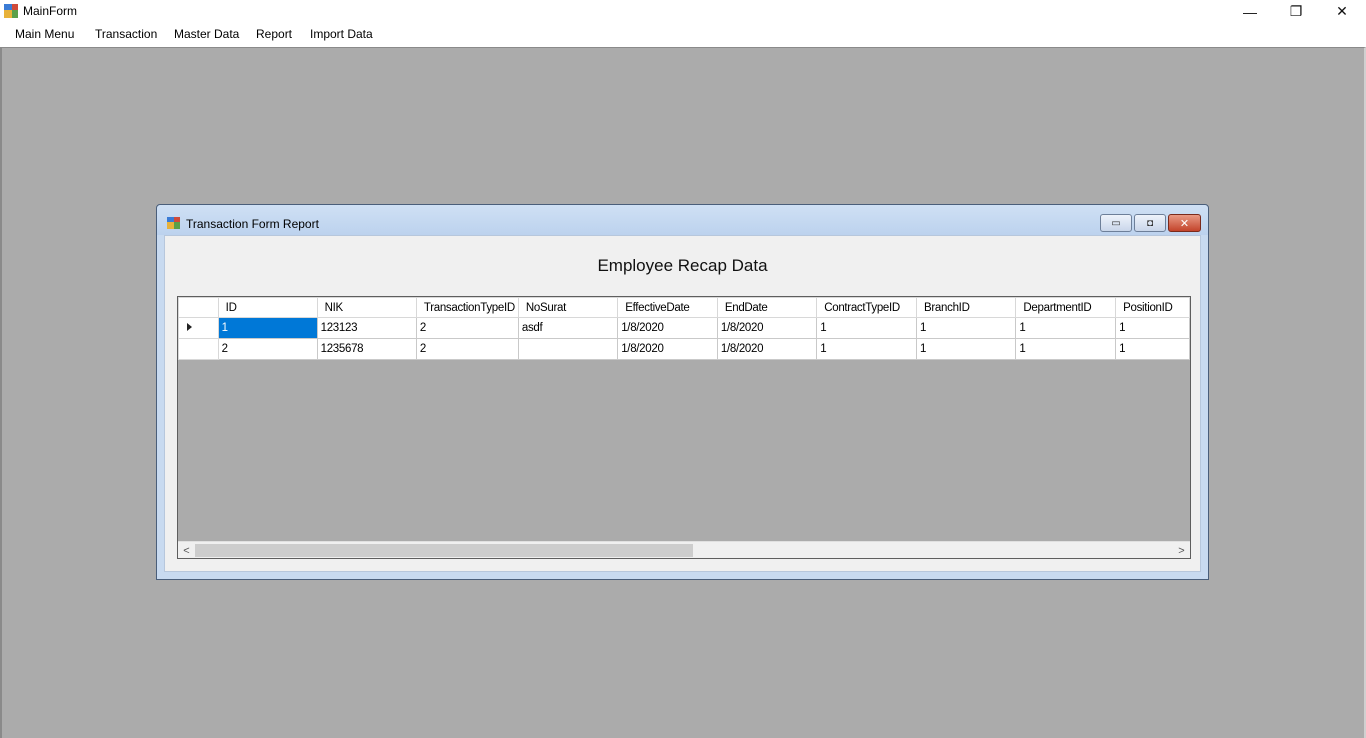 Image resolution: width=1366 pixels, height=738 pixels. Describe the element at coordinates (444, 550) in the screenshot. I see `scroll-thumb` at that location.